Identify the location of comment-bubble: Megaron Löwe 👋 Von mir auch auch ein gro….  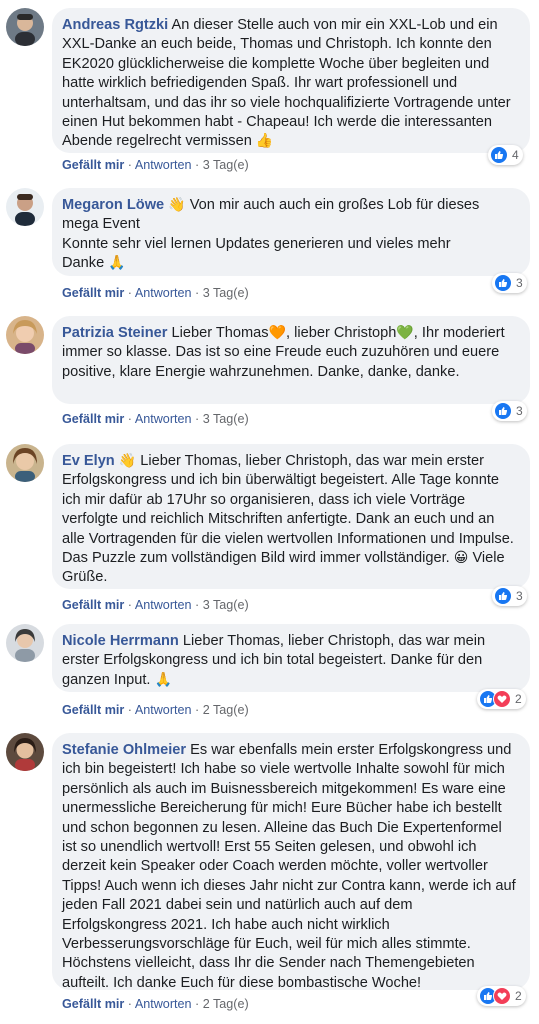
(291, 232).